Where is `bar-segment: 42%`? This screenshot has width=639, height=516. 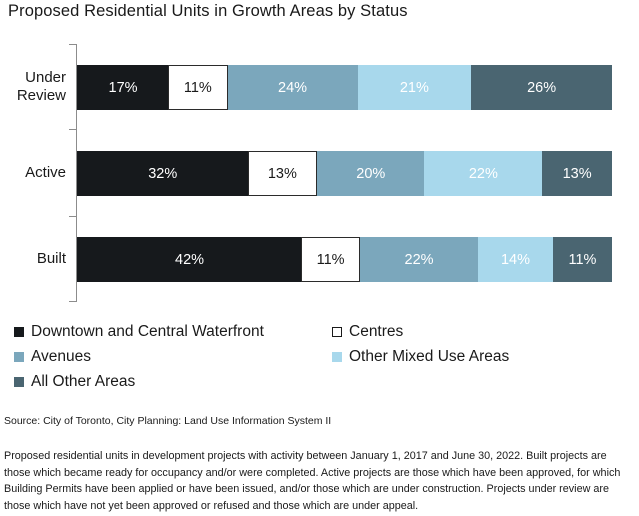
bar-segment: 42% is located at coordinates (190, 259).